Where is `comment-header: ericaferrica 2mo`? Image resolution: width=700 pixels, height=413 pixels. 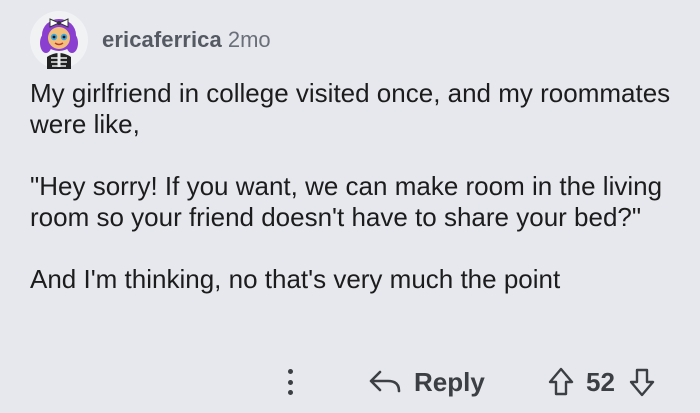
comment-header: ericaferrica 2mo is located at coordinates (150, 40).